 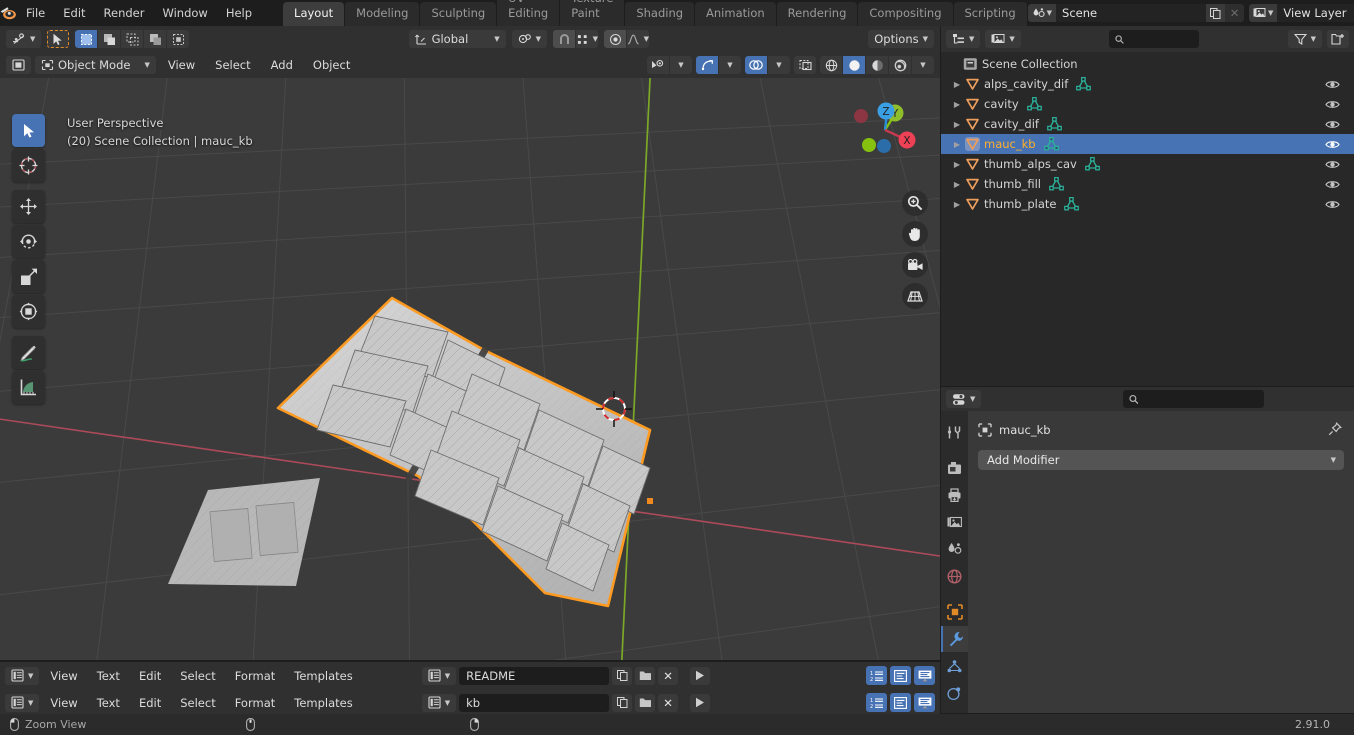 What do you see at coordinates (645, 675) in the screenshot?
I see `text1-open-button` at bounding box center [645, 675].